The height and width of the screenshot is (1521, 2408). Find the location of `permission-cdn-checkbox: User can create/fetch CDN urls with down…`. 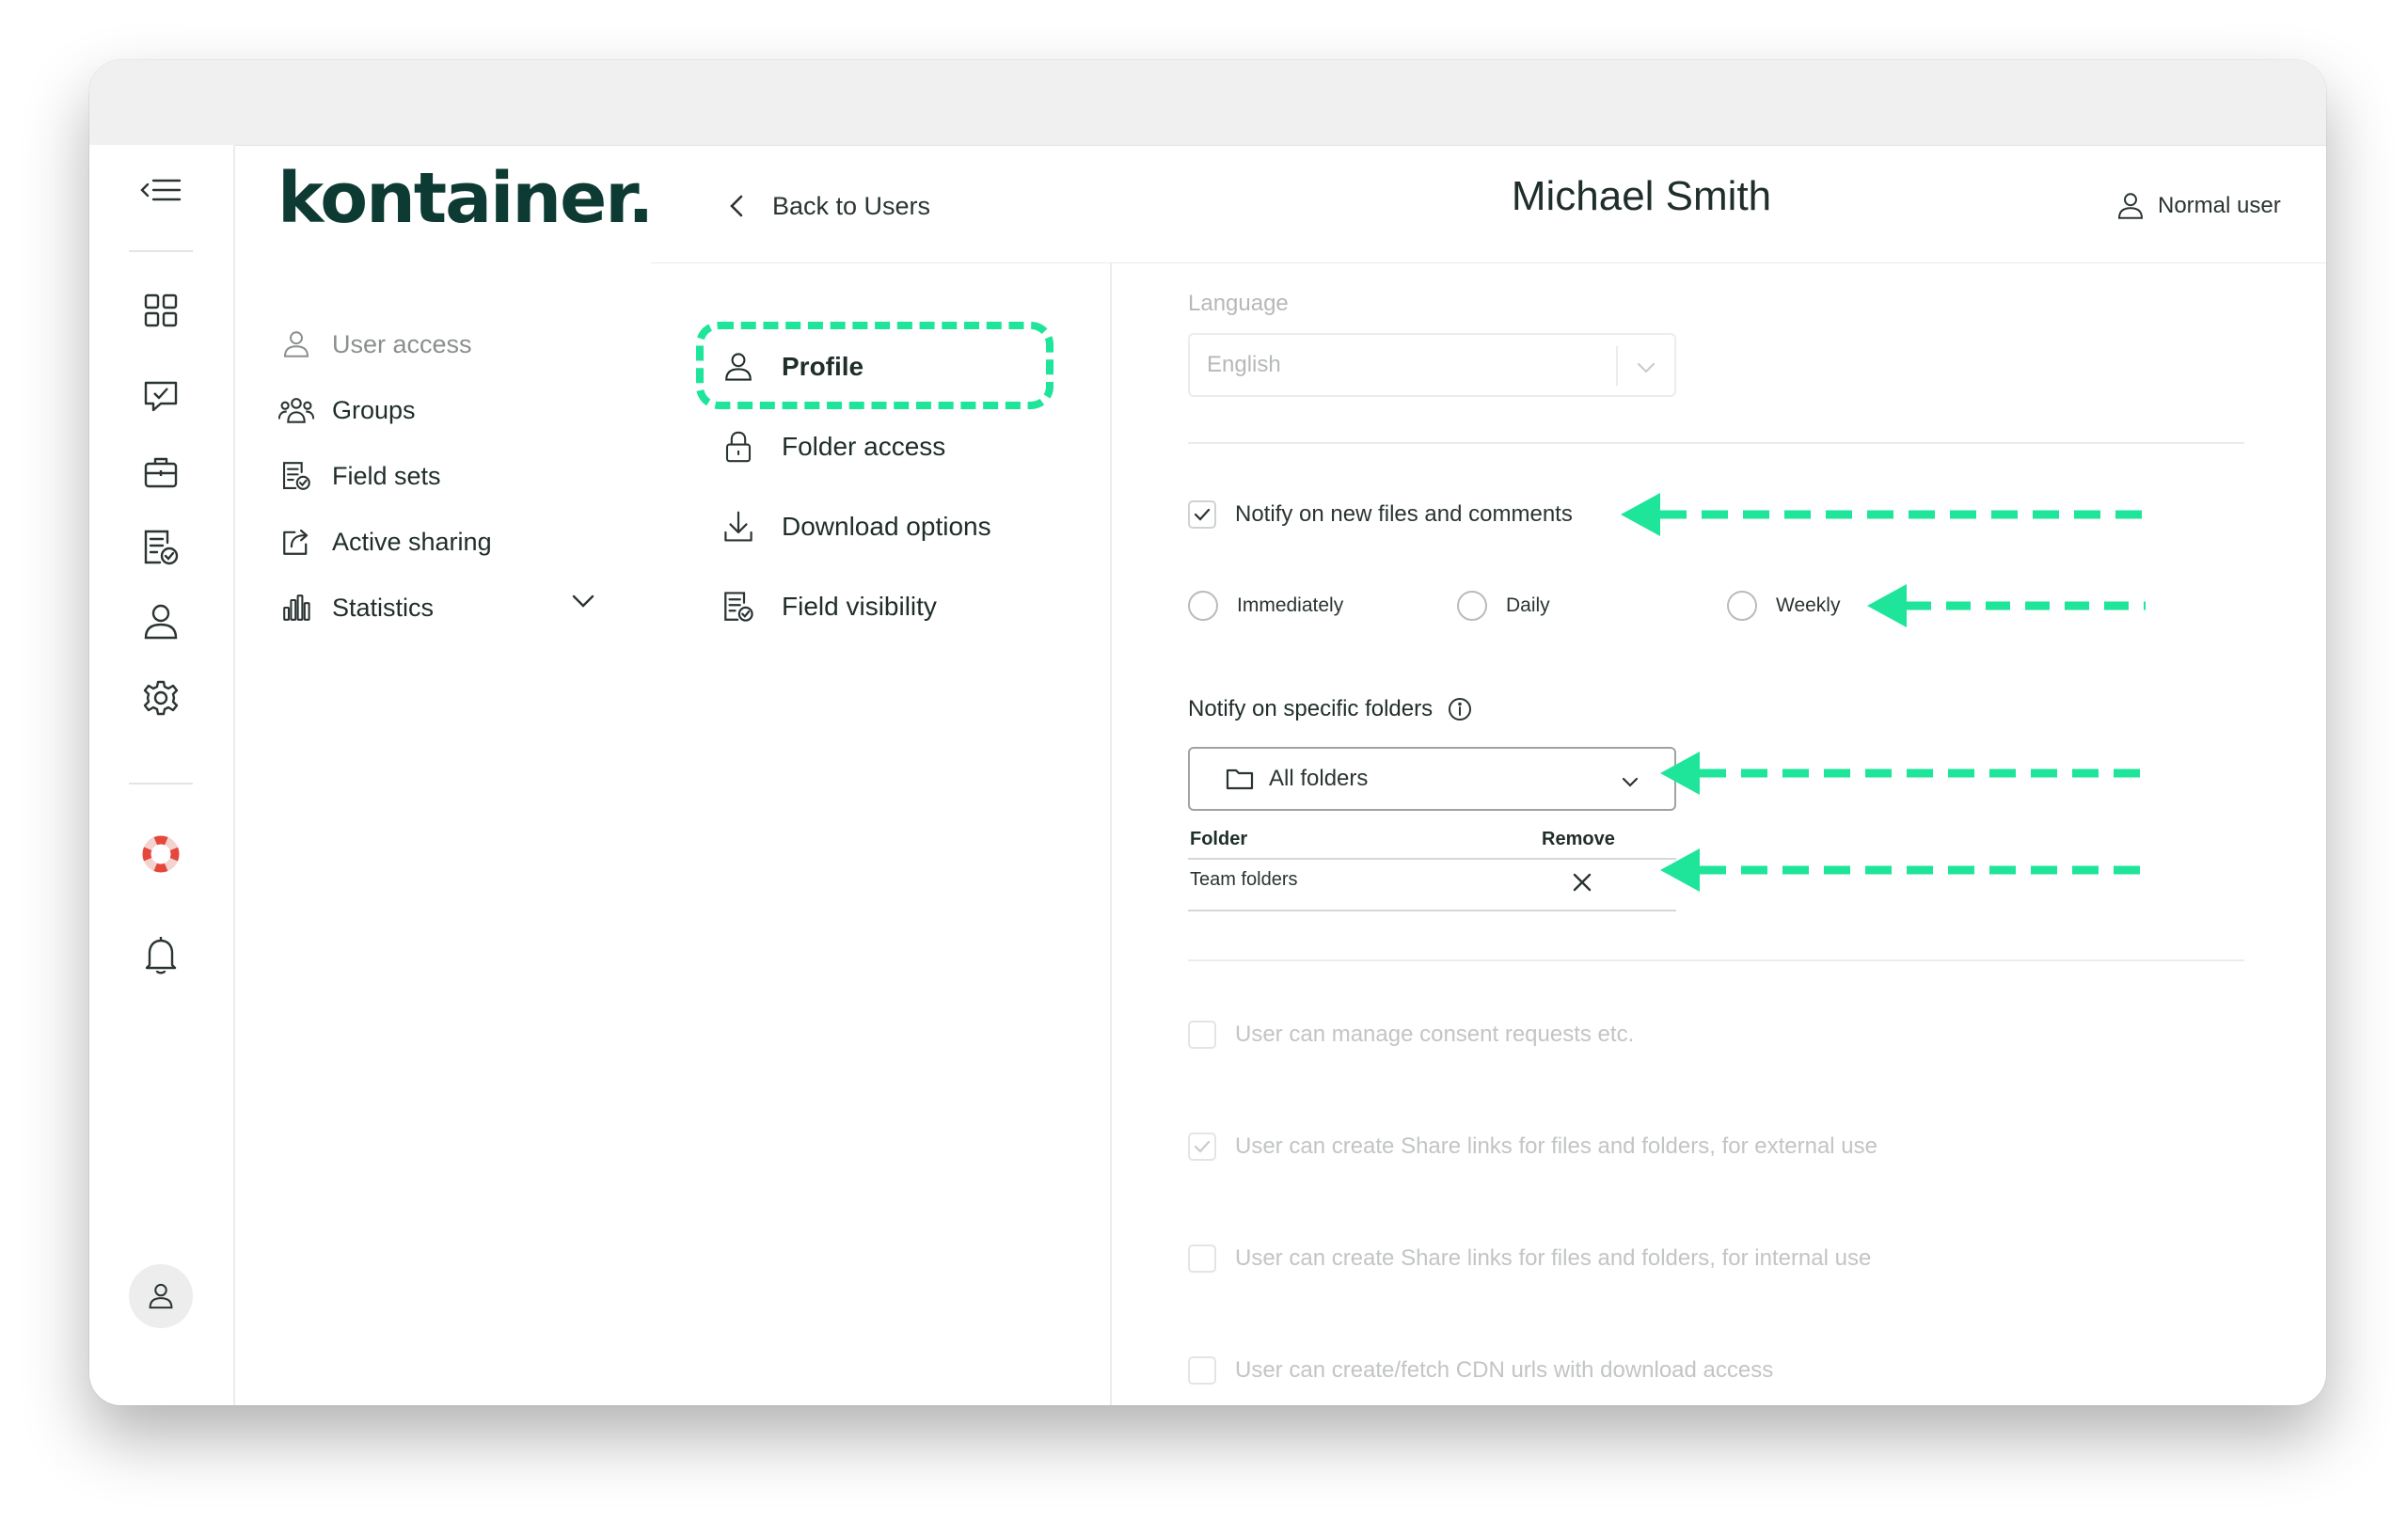

permission-cdn-checkbox: User can create/fetch CDN urls with down… is located at coordinates (1480, 1370).